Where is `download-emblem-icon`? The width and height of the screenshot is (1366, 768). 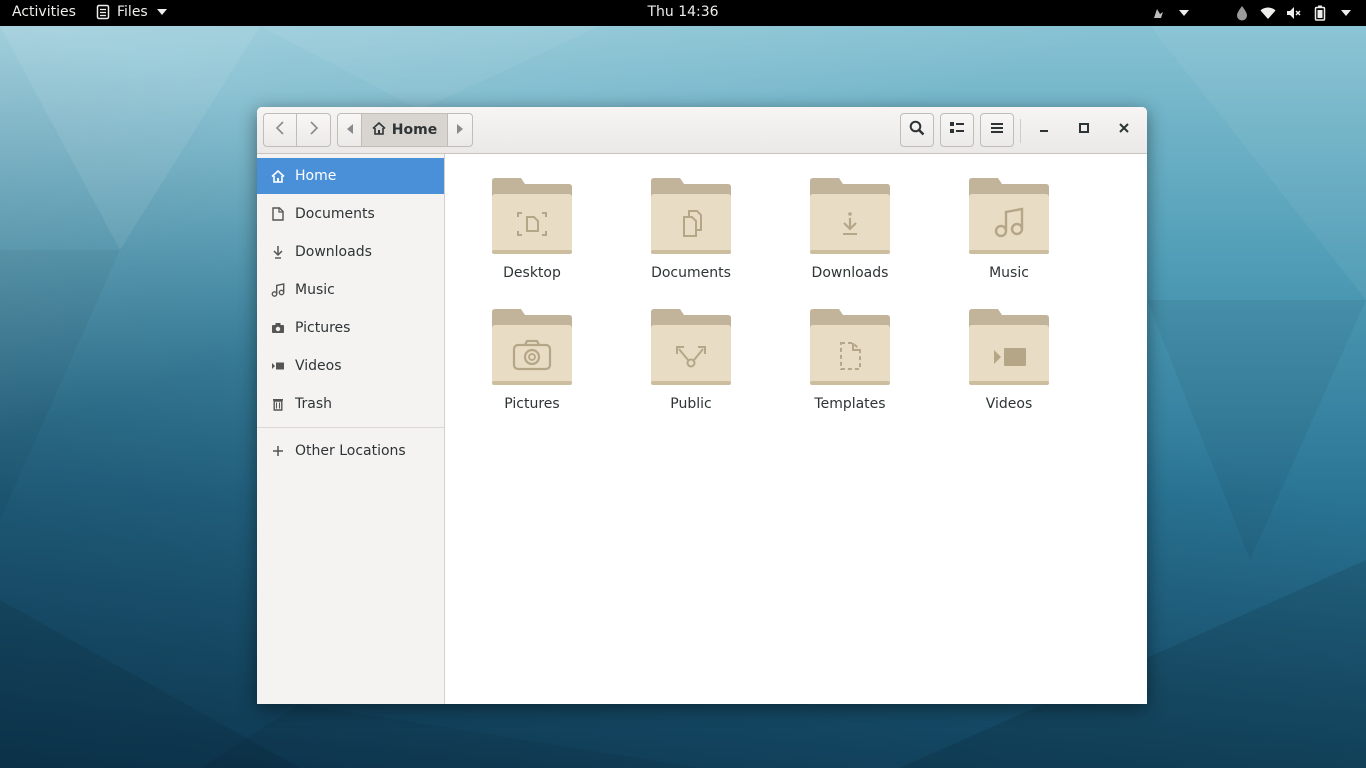
download-emblem-icon is located at coordinates (850, 216).